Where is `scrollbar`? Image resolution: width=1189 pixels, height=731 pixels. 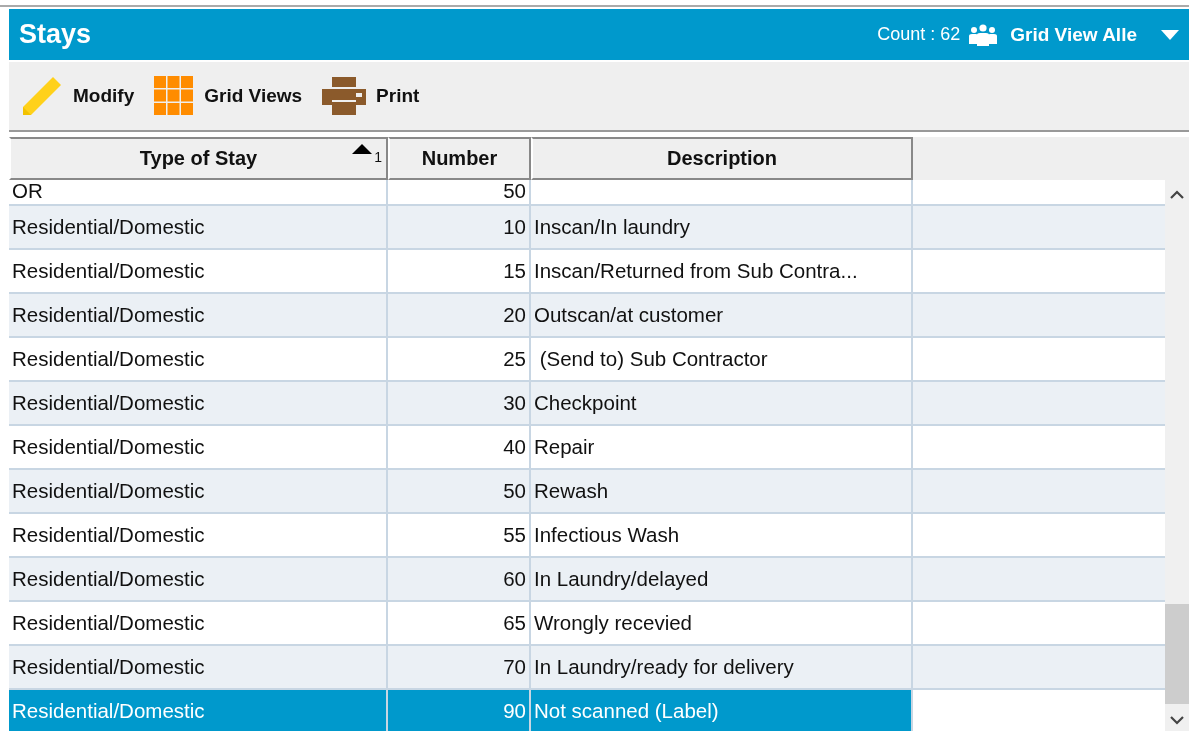
scrollbar is located at coordinates (1177, 455).